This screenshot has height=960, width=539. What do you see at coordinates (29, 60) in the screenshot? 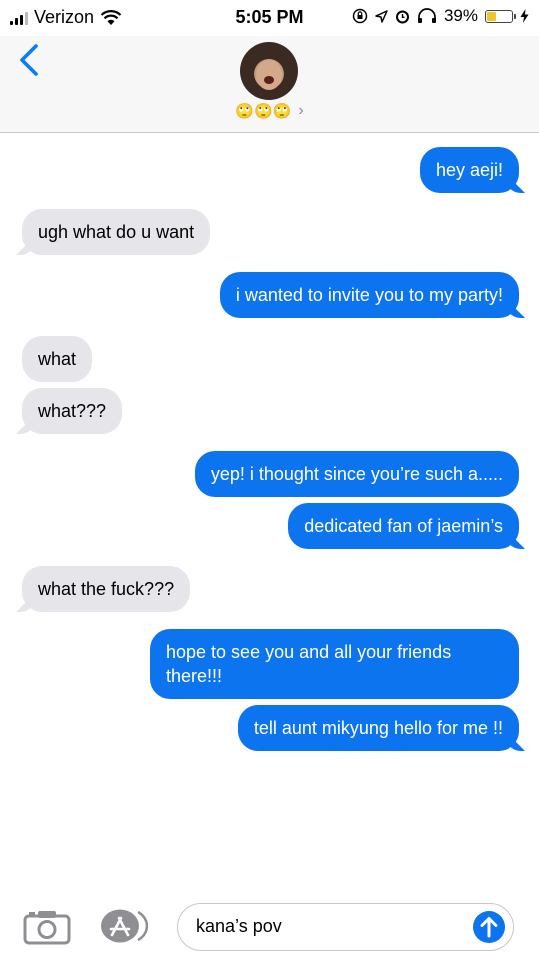
I see `back-chevron-icon` at bounding box center [29, 60].